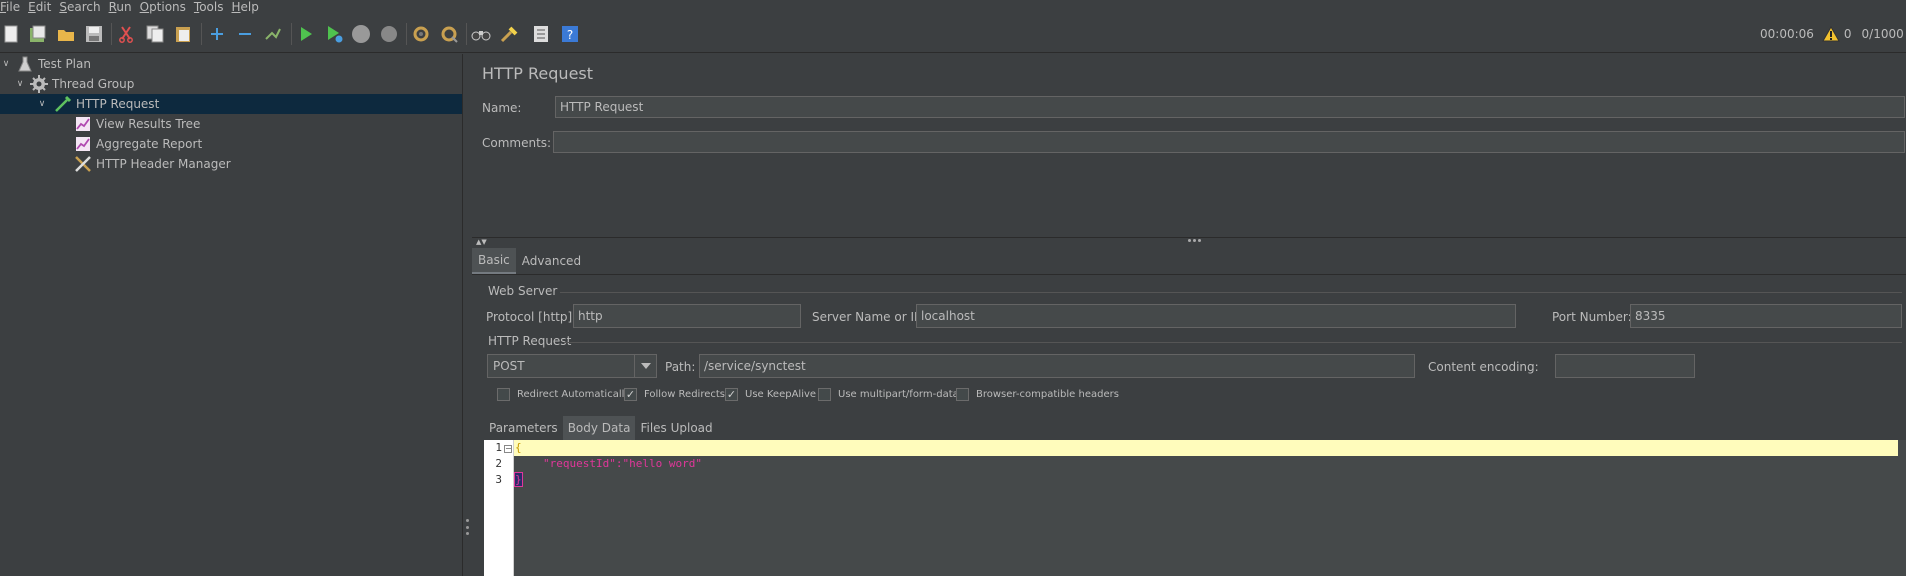 The image size is (1906, 576). What do you see at coordinates (1766, 316) in the screenshot?
I see `port-field: 8335` at bounding box center [1766, 316].